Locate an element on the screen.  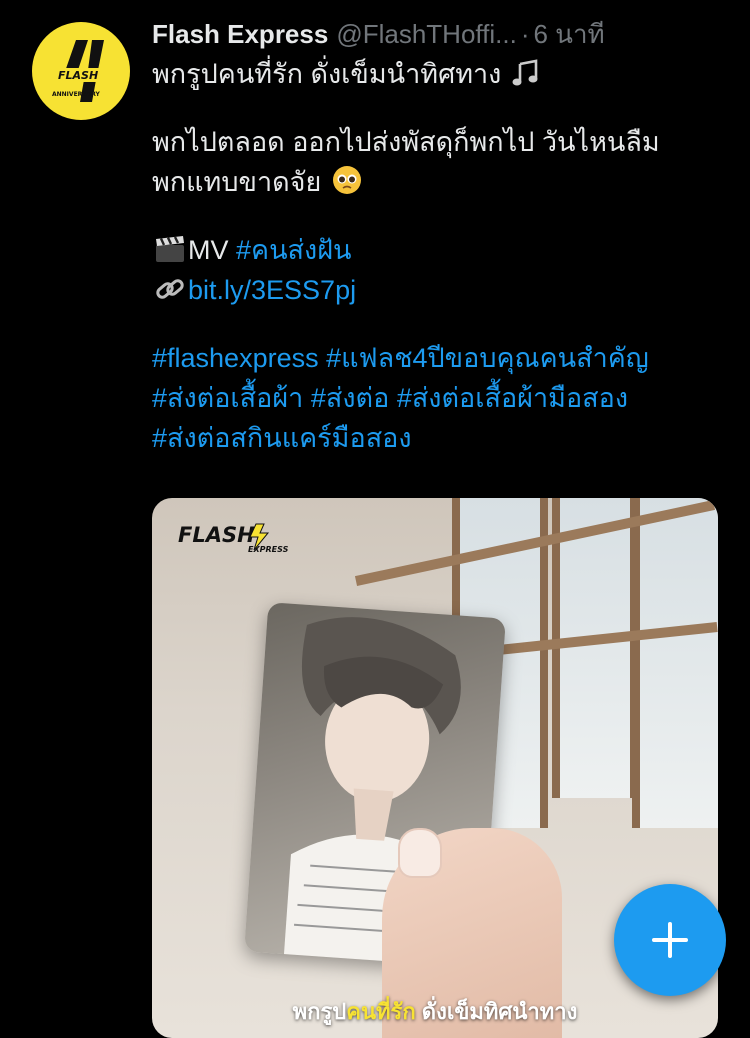
caption-highlight: คนที่รัก is located at coordinates (381, 1011).